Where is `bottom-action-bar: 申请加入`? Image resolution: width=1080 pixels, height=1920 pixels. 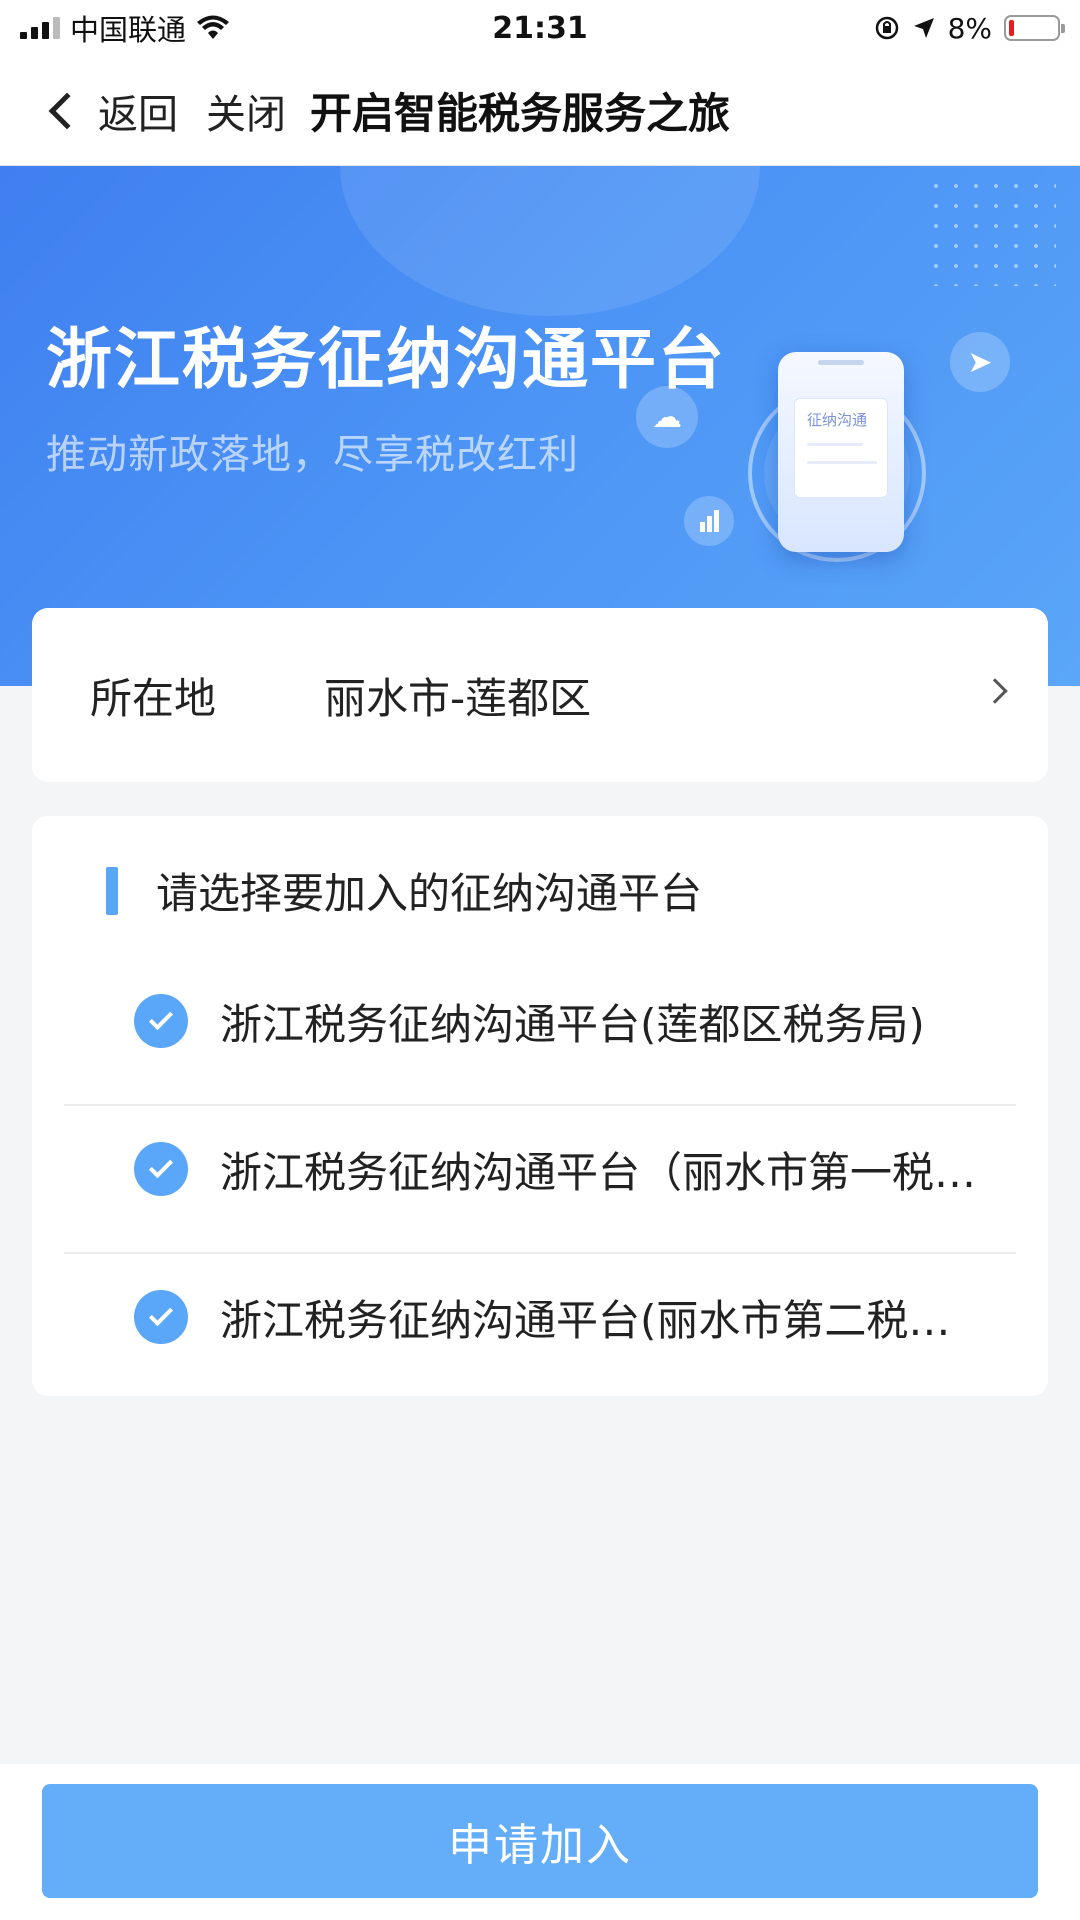
bottom-action-bar: 申请加入 is located at coordinates (540, 1842).